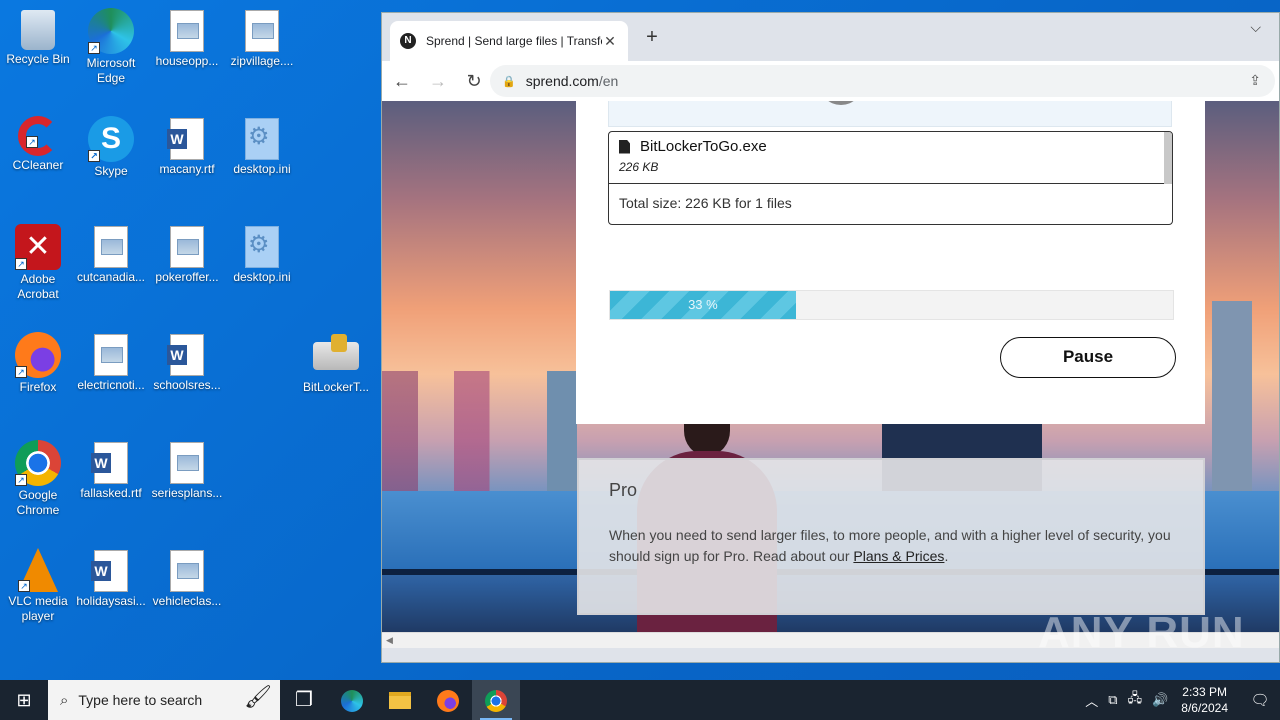 This screenshot has width=1280, height=720. Describe the element at coordinates (38, 144) in the screenshot. I see `desktop-icon-ccleaner: ↗ CCleaner` at that location.